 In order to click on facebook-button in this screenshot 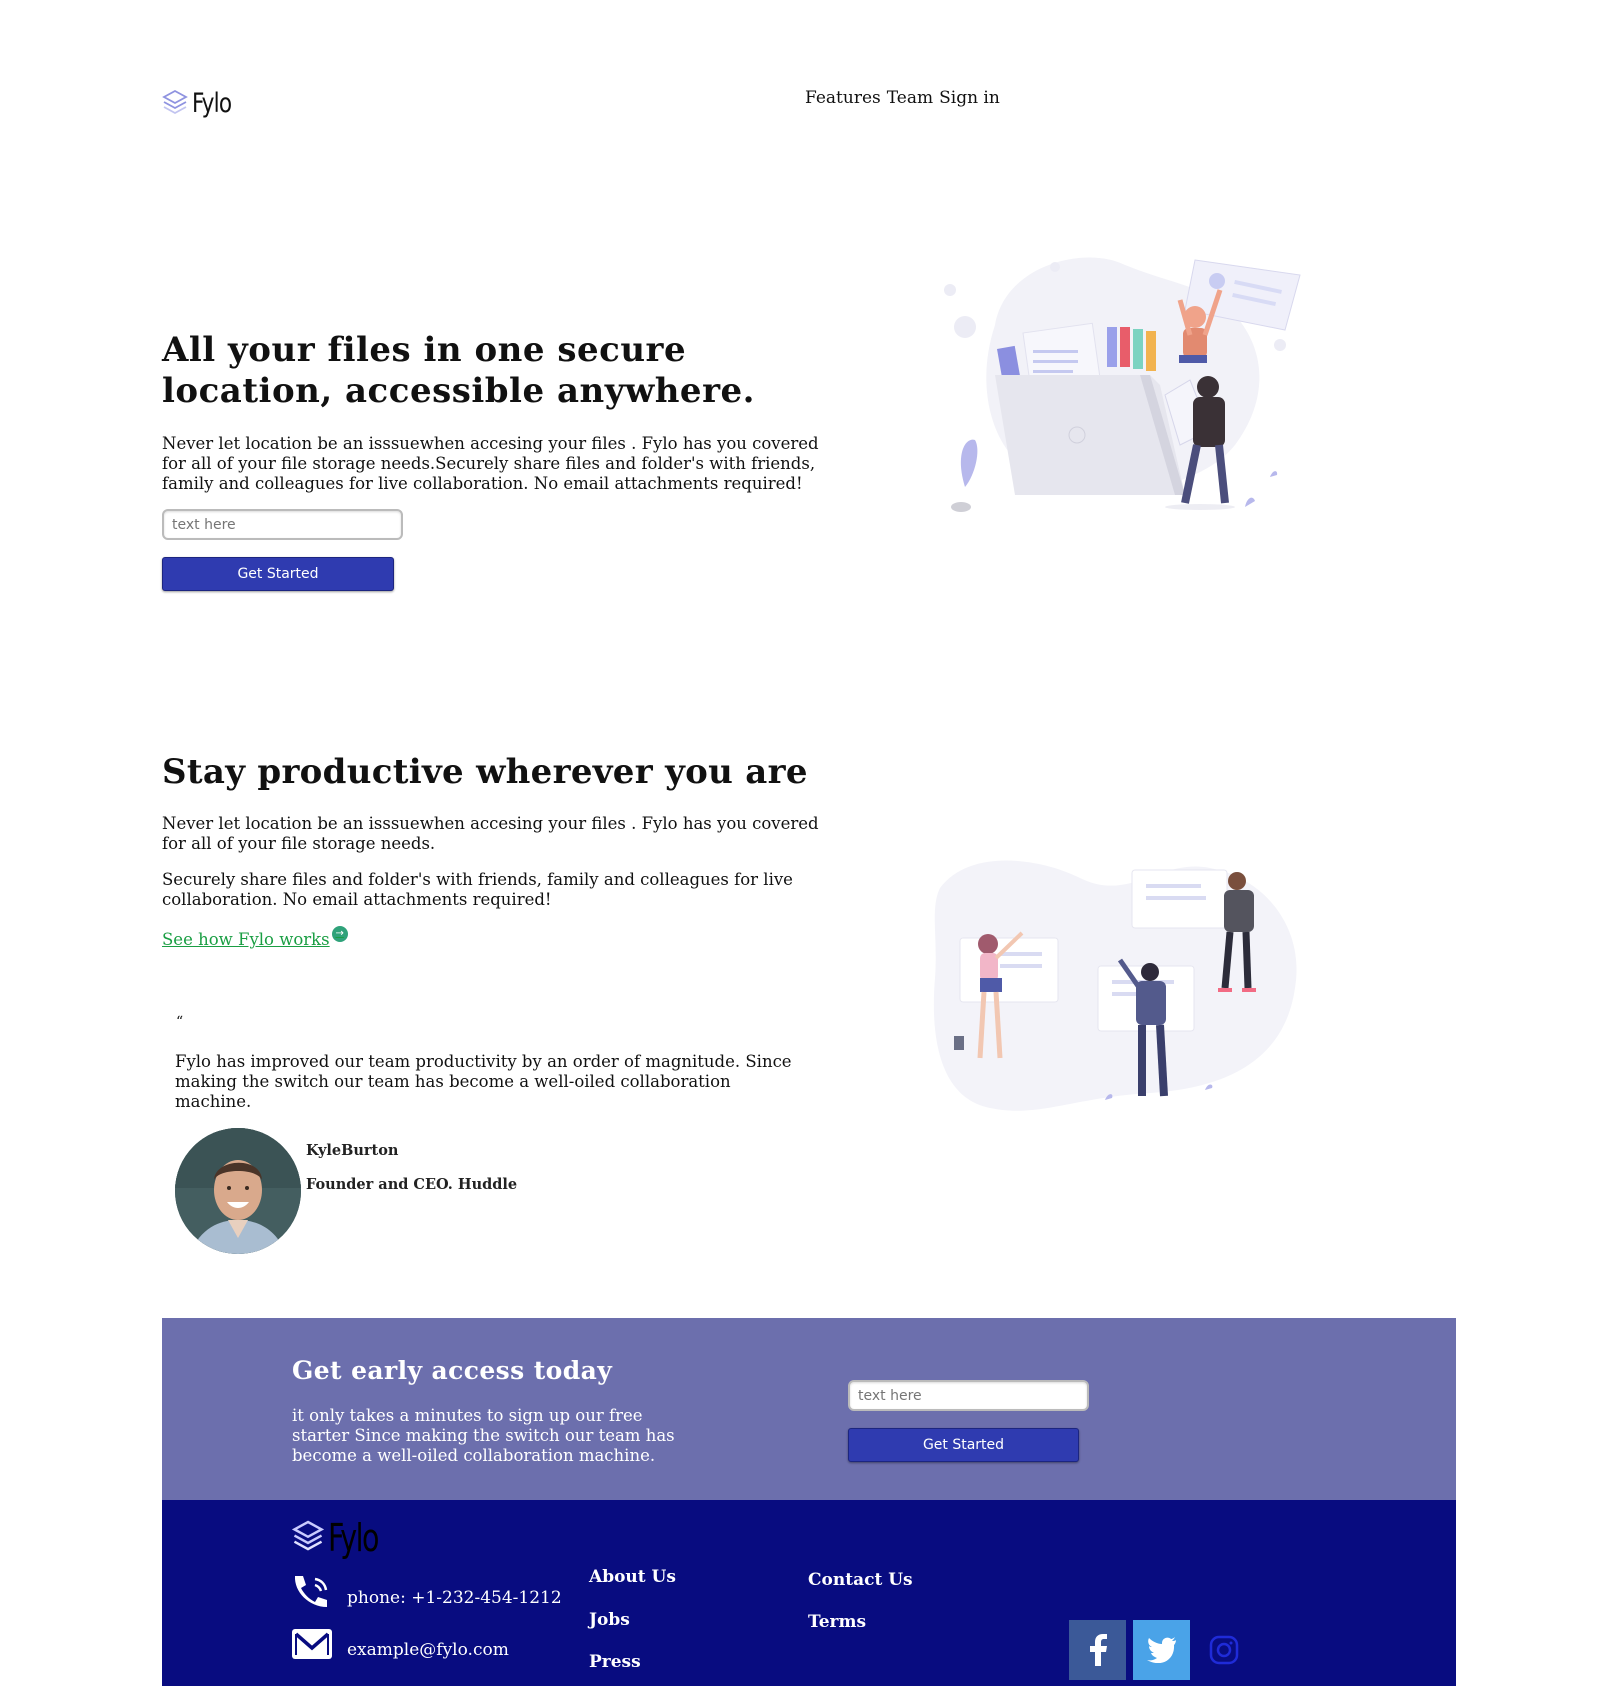, I will do `click(1097, 1650)`.